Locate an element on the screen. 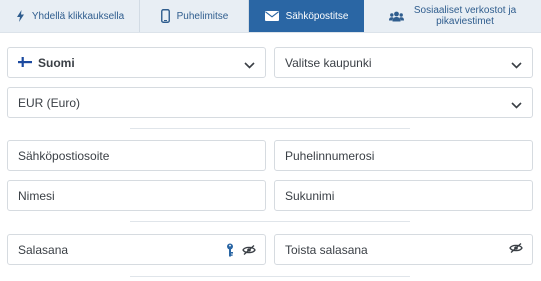  email-placeholder: Sähköpostiosoite is located at coordinates (64, 155).